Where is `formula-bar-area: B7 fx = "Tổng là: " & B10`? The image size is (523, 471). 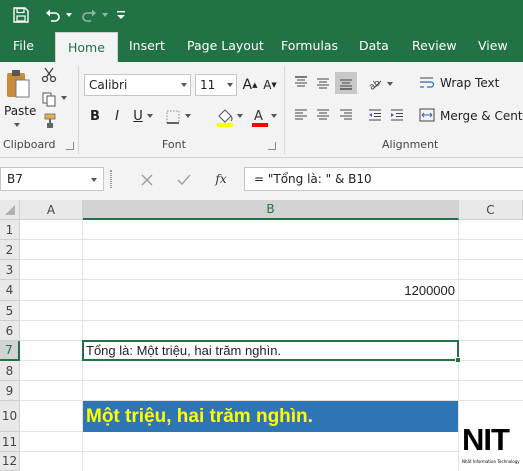
formula-bar-area: B7 fx = "Tổng là: " & B10 is located at coordinates (261, 179).